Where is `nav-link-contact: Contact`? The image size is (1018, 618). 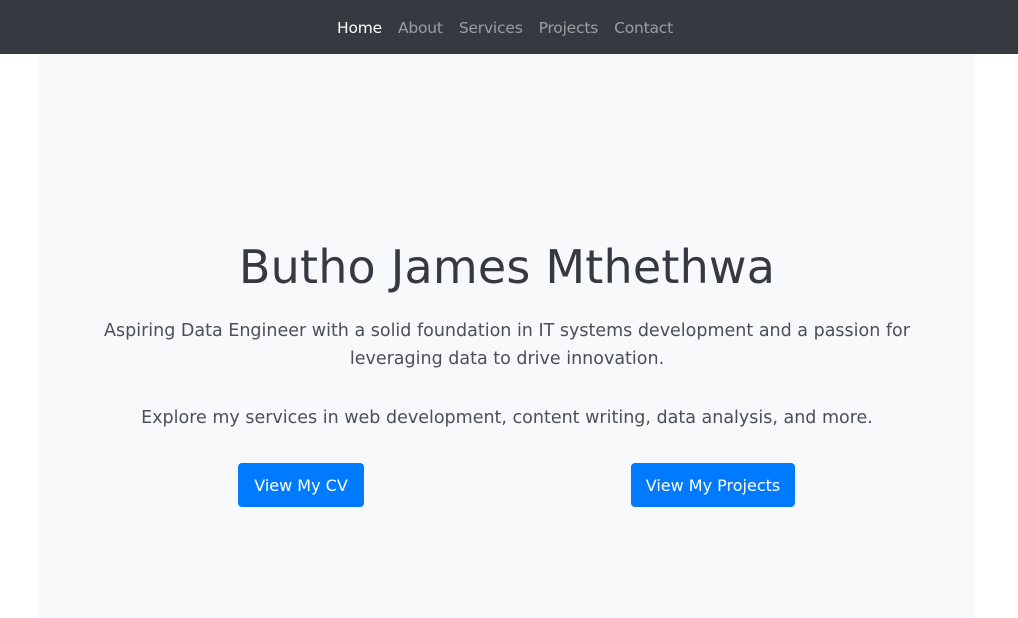
nav-link-contact: Contact is located at coordinates (643, 28).